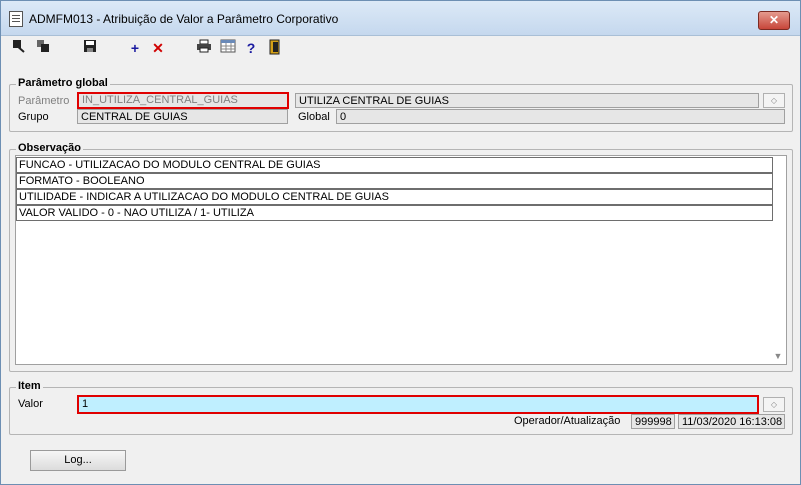 This screenshot has width=801, height=485. I want to click on global-field: 0, so click(560, 116).